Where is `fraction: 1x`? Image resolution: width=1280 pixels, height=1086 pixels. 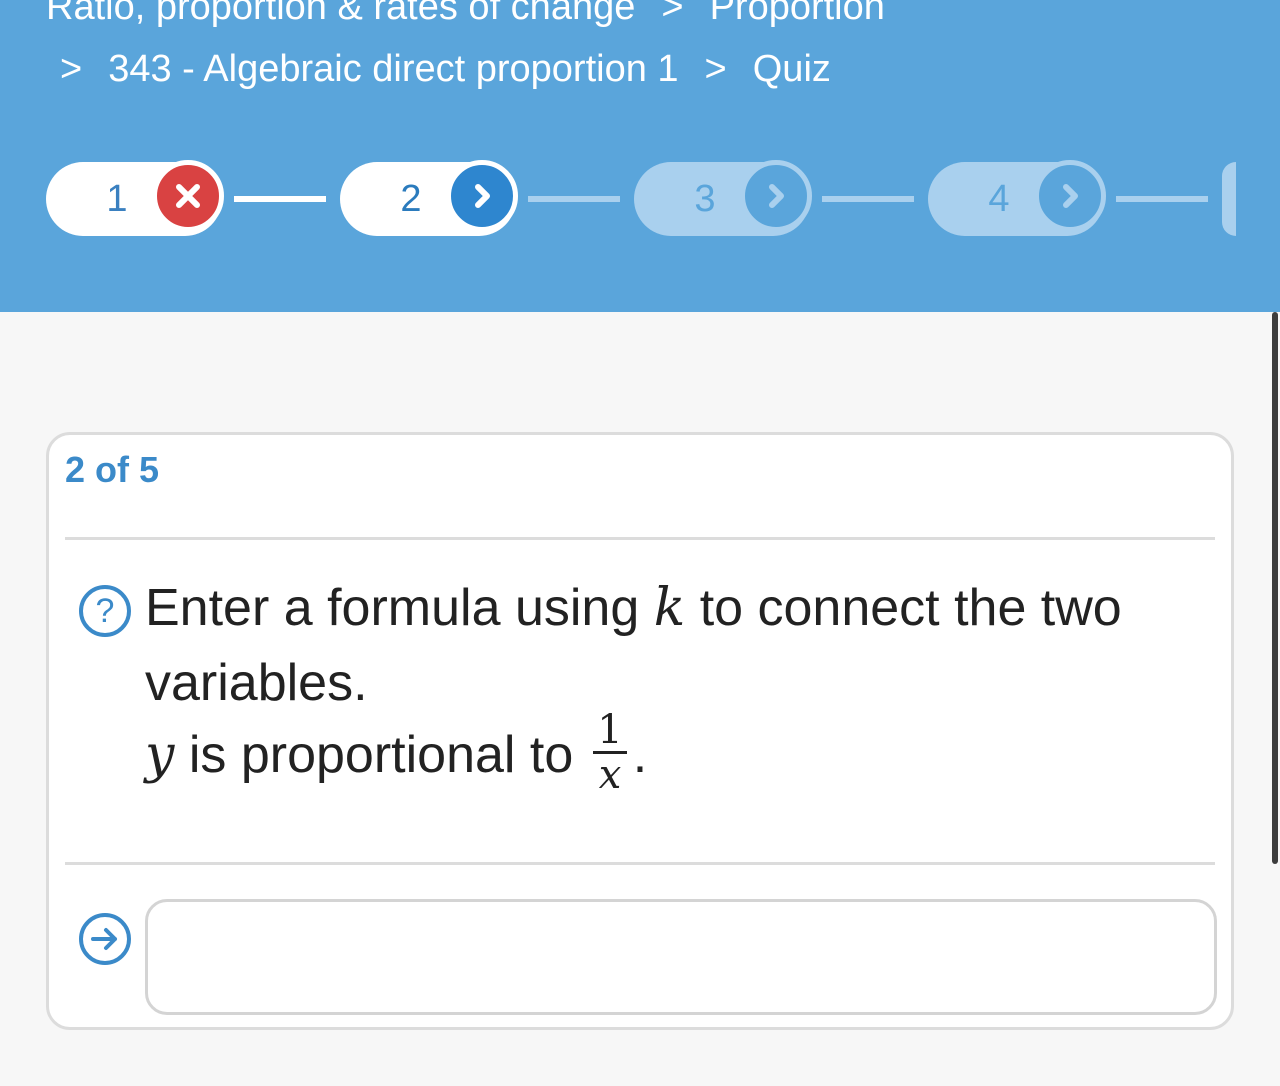
fraction: 1x is located at coordinates (610, 752).